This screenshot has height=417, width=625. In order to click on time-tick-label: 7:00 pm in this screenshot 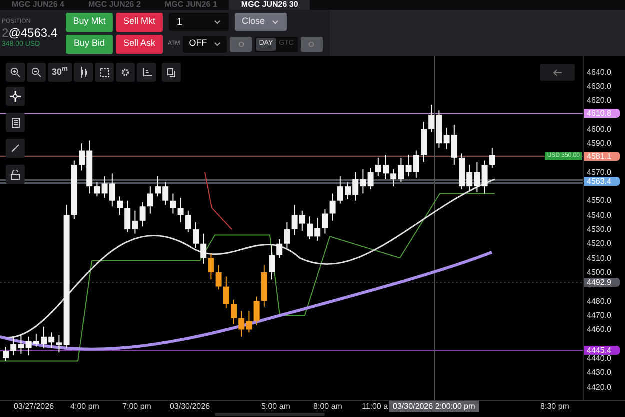, I will do `click(137, 407)`.